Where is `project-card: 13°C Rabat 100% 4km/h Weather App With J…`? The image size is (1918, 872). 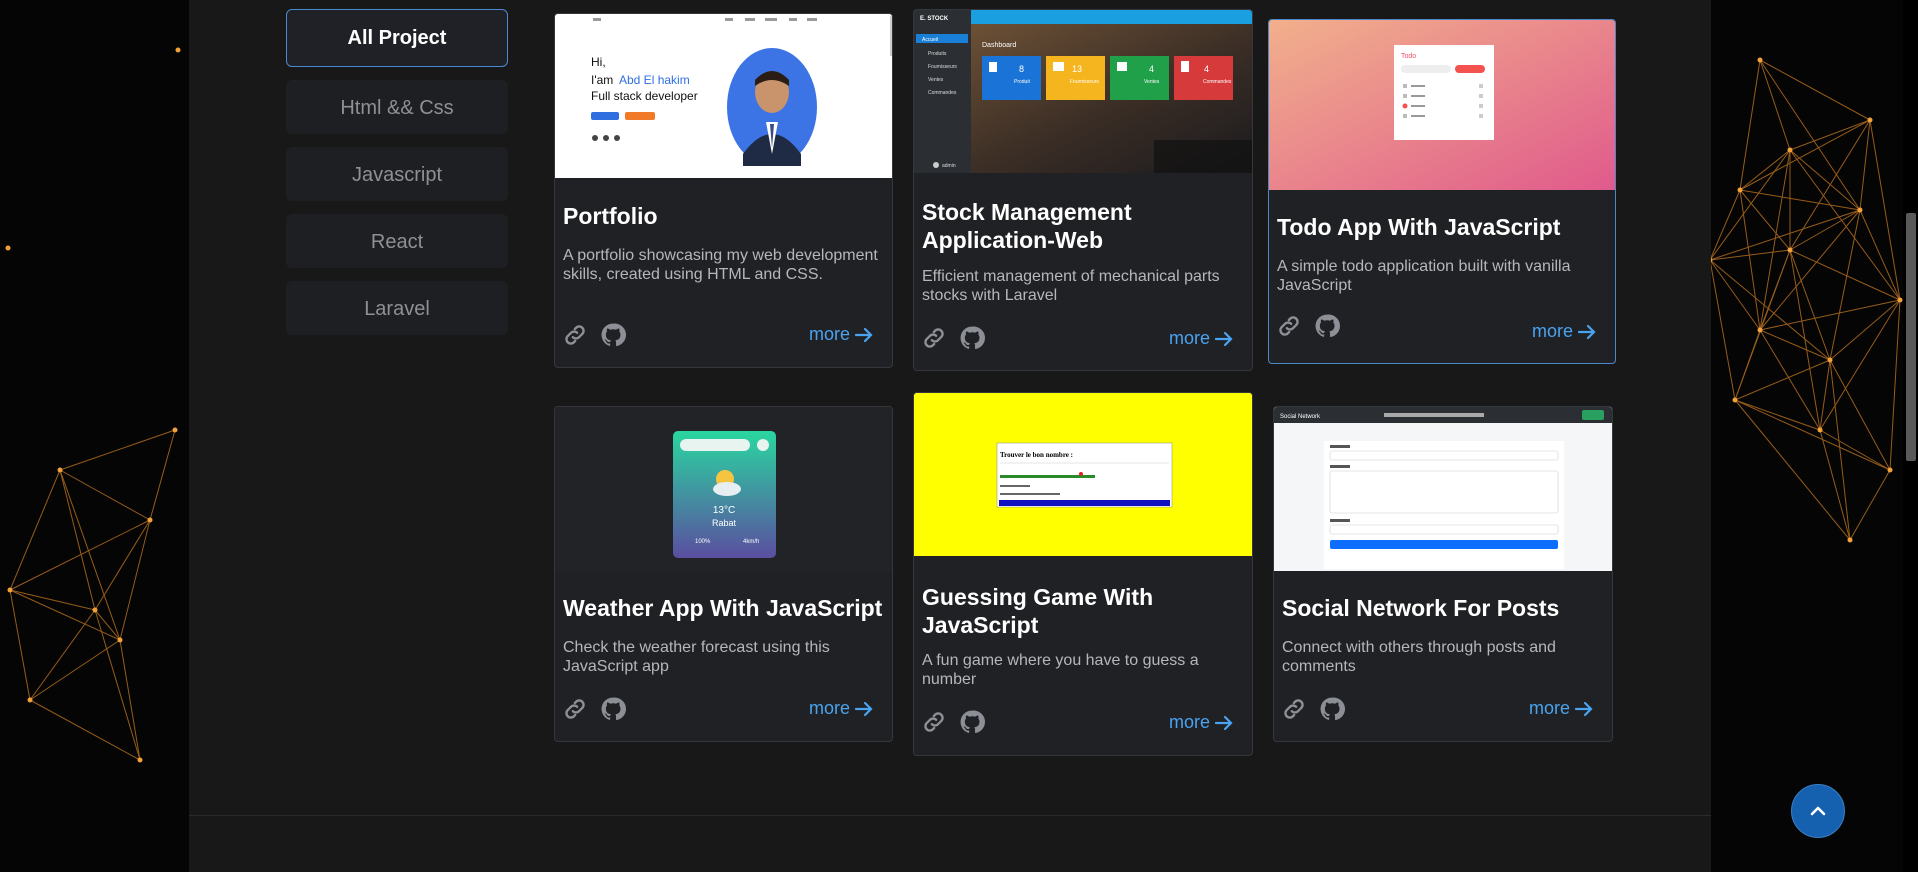
project-card: 13°C Rabat 100% 4km/h Weather App With J… is located at coordinates (723, 574).